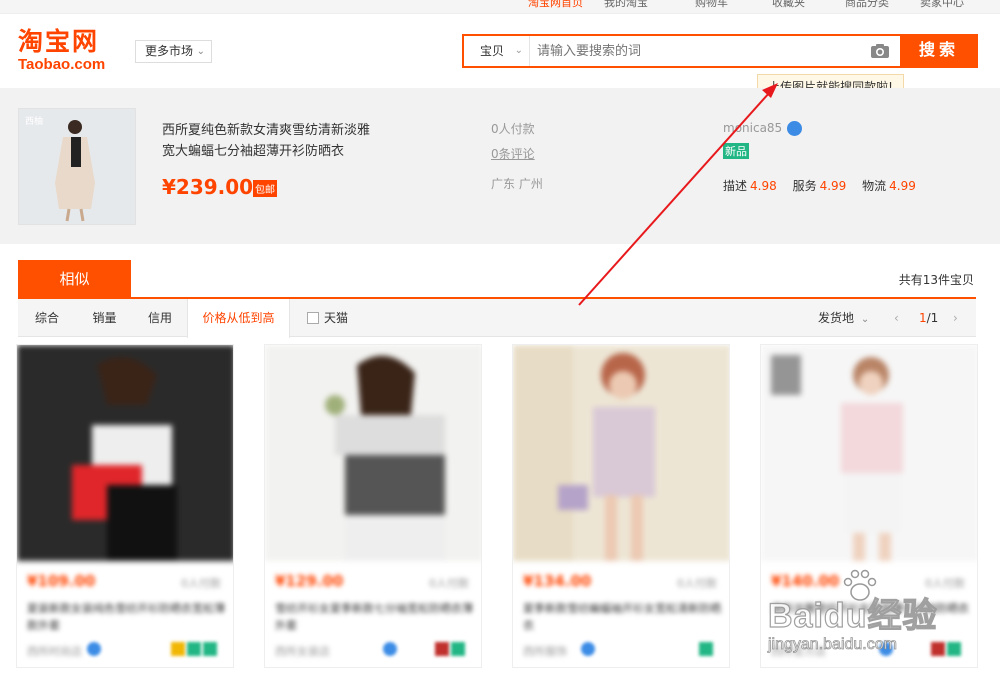 The height and width of the screenshot is (679, 1000). What do you see at coordinates (557, 581) in the screenshot?
I see `card-price: ¥134.00` at bounding box center [557, 581].